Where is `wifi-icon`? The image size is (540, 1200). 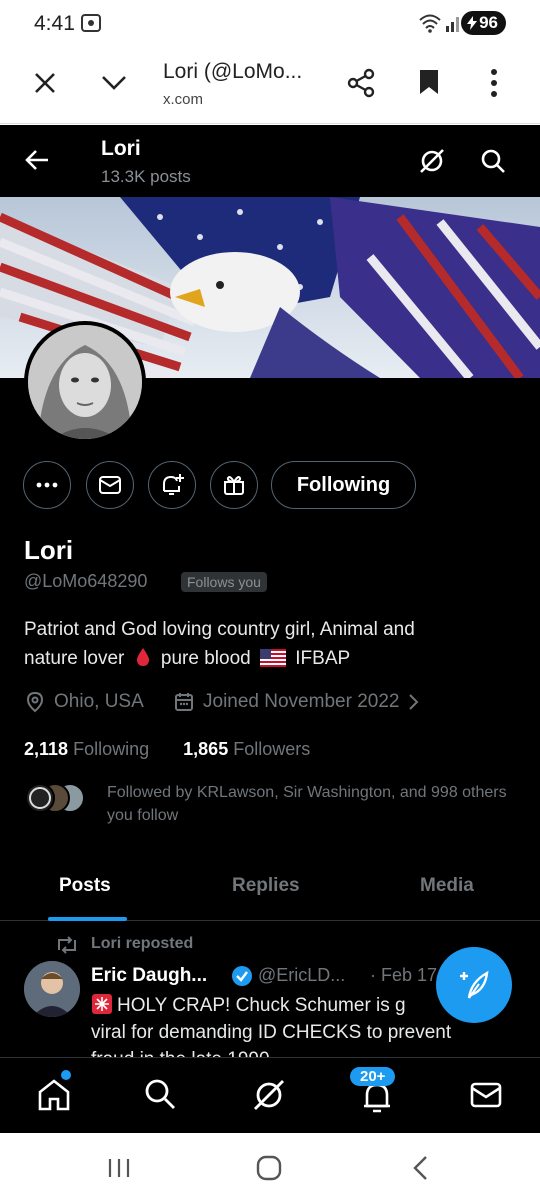 wifi-icon is located at coordinates (430, 23).